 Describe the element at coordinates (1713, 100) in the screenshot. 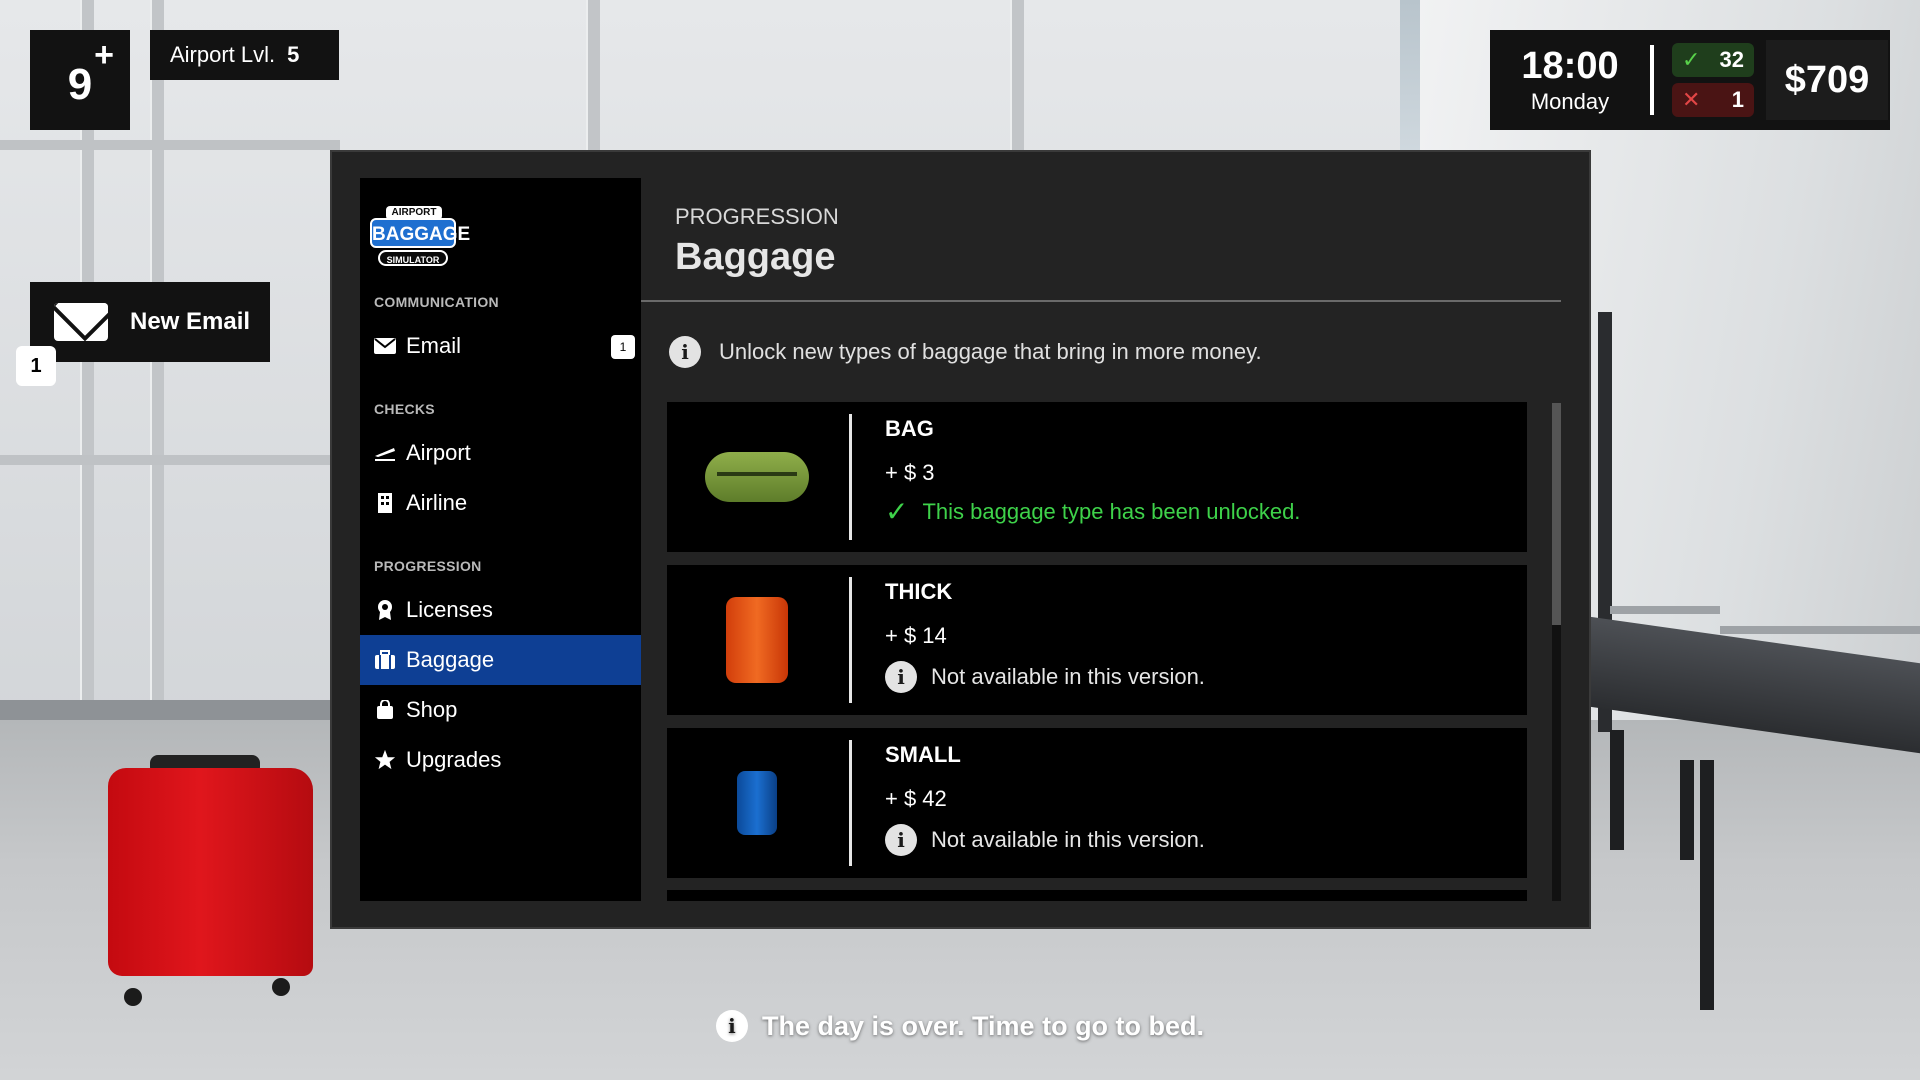

I see `failed-checks-counter: ✕ 1` at that location.